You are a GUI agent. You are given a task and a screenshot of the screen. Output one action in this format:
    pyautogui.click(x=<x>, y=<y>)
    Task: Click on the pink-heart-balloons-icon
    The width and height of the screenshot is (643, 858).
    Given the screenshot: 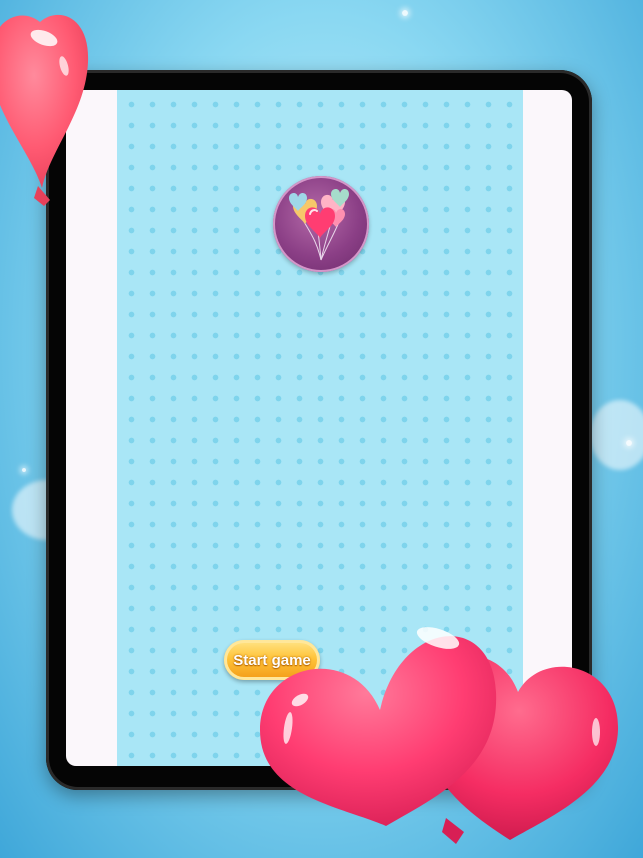 What is the action you would take?
    pyautogui.click(x=439, y=735)
    